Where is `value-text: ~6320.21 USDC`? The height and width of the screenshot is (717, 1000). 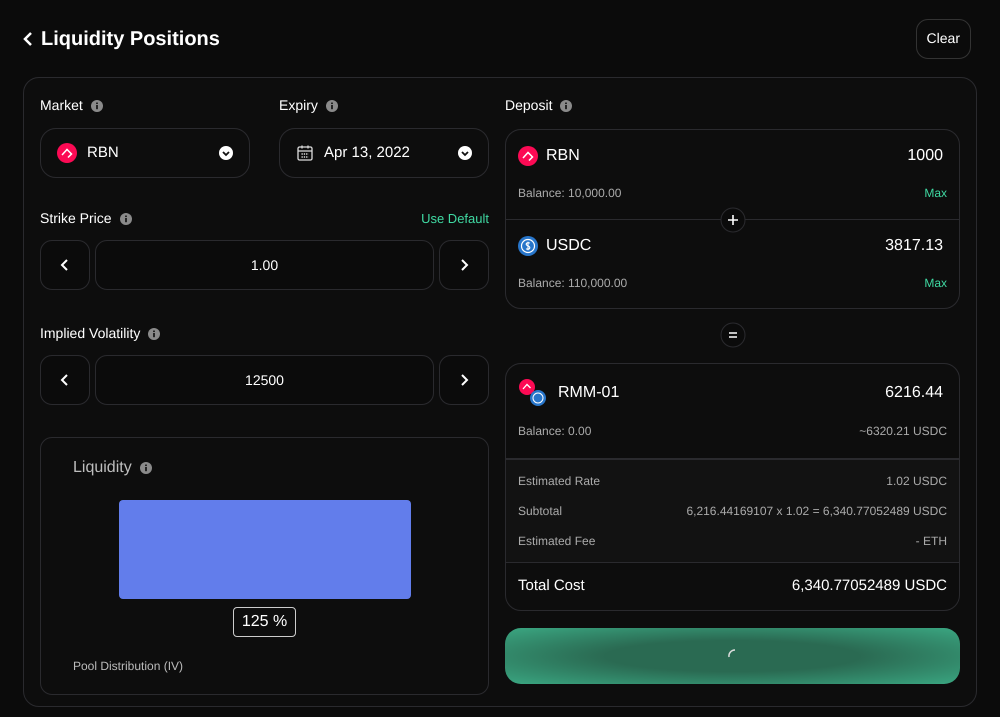
value-text: ~6320.21 USDC is located at coordinates (903, 431).